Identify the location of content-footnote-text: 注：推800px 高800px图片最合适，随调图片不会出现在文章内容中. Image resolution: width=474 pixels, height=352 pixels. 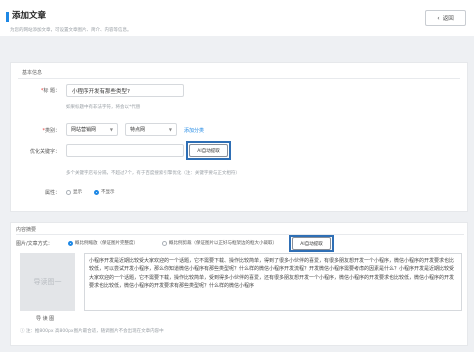
(94, 331).